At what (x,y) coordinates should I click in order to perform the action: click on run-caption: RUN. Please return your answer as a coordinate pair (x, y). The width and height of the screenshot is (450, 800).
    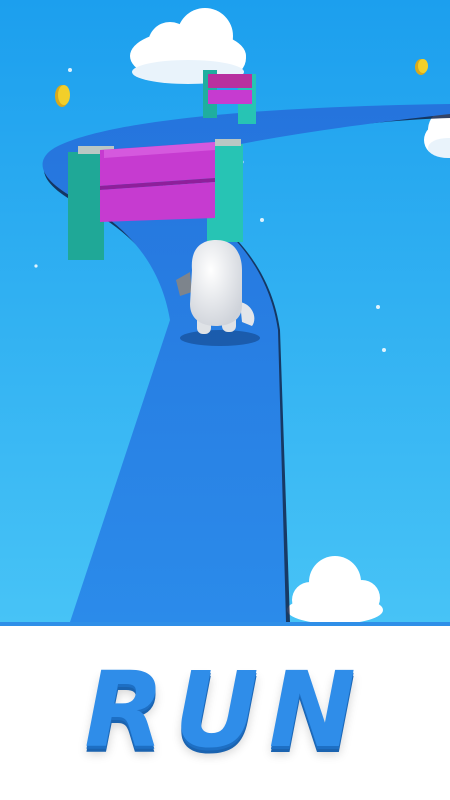
    Looking at the image, I should click on (225, 710).